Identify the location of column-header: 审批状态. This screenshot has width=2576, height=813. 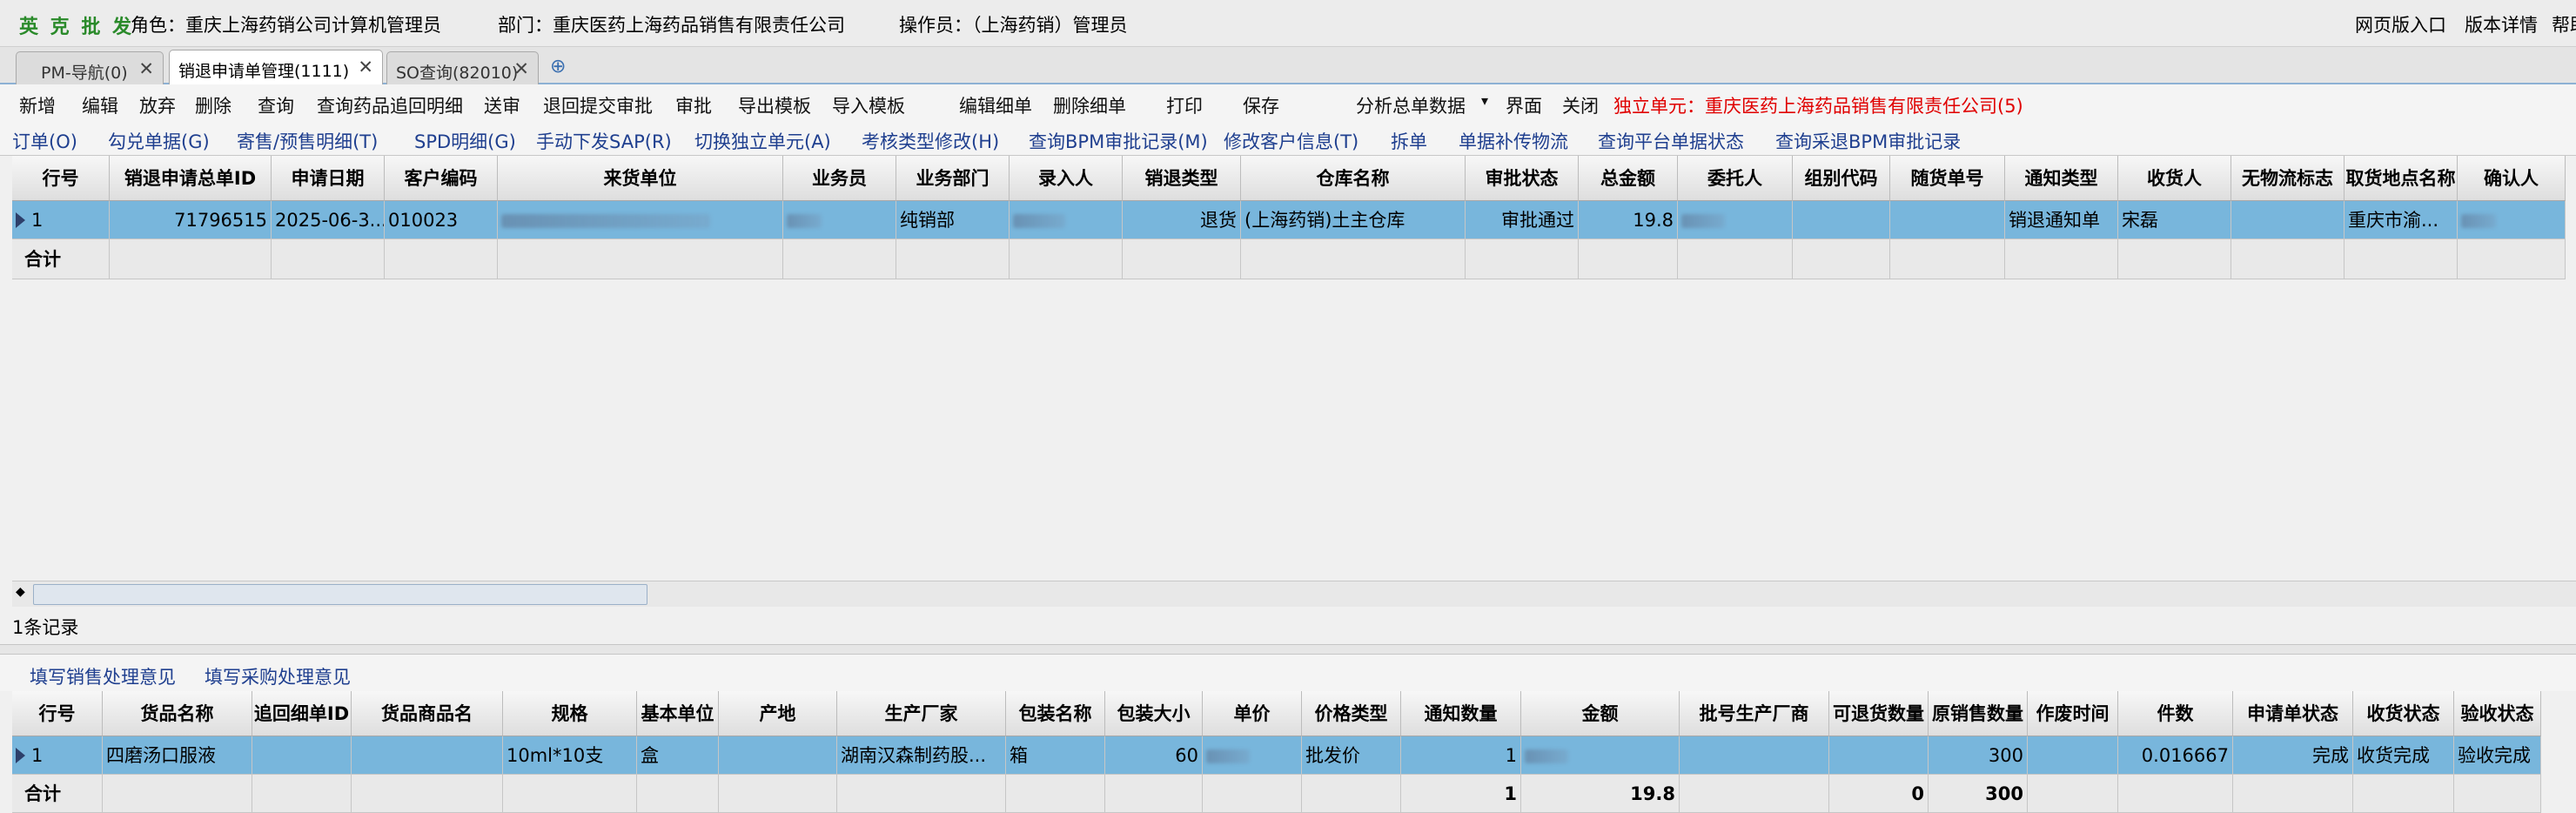
(1522, 178).